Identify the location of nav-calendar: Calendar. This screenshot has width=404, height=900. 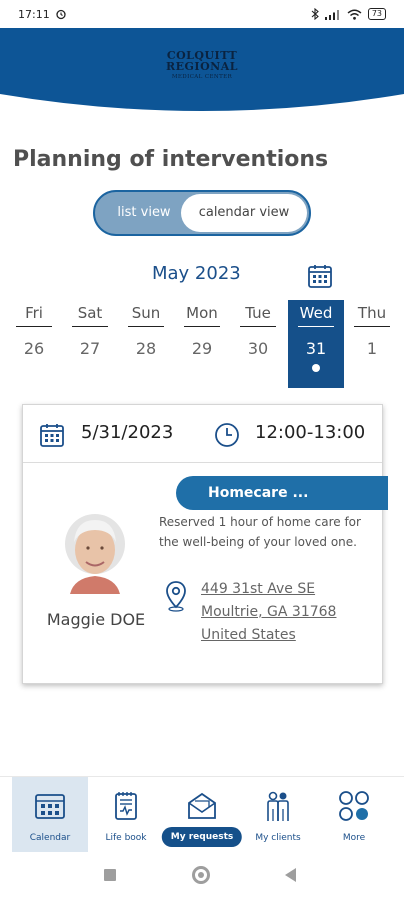
(50, 815).